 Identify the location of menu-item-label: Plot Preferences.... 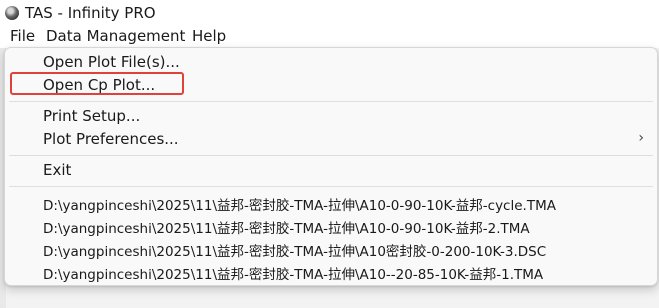
(111, 139).